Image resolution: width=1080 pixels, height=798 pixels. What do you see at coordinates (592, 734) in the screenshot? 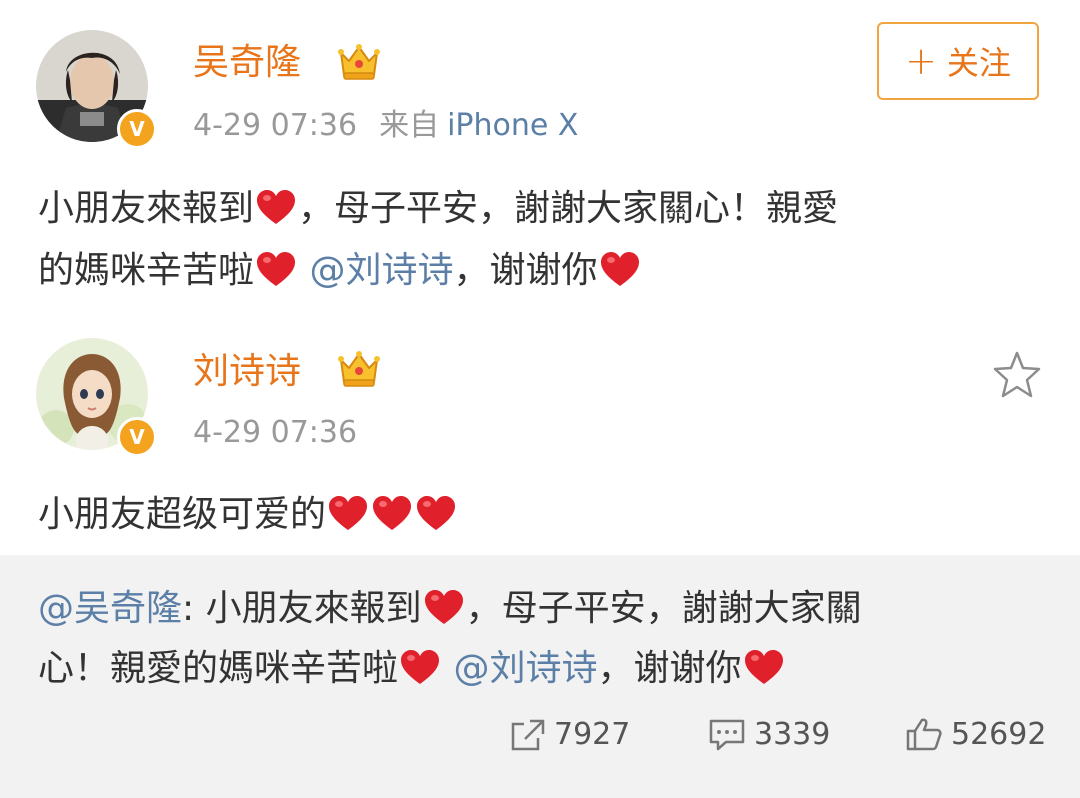
I see `repost-count: 7927` at bounding box center [592, 734].